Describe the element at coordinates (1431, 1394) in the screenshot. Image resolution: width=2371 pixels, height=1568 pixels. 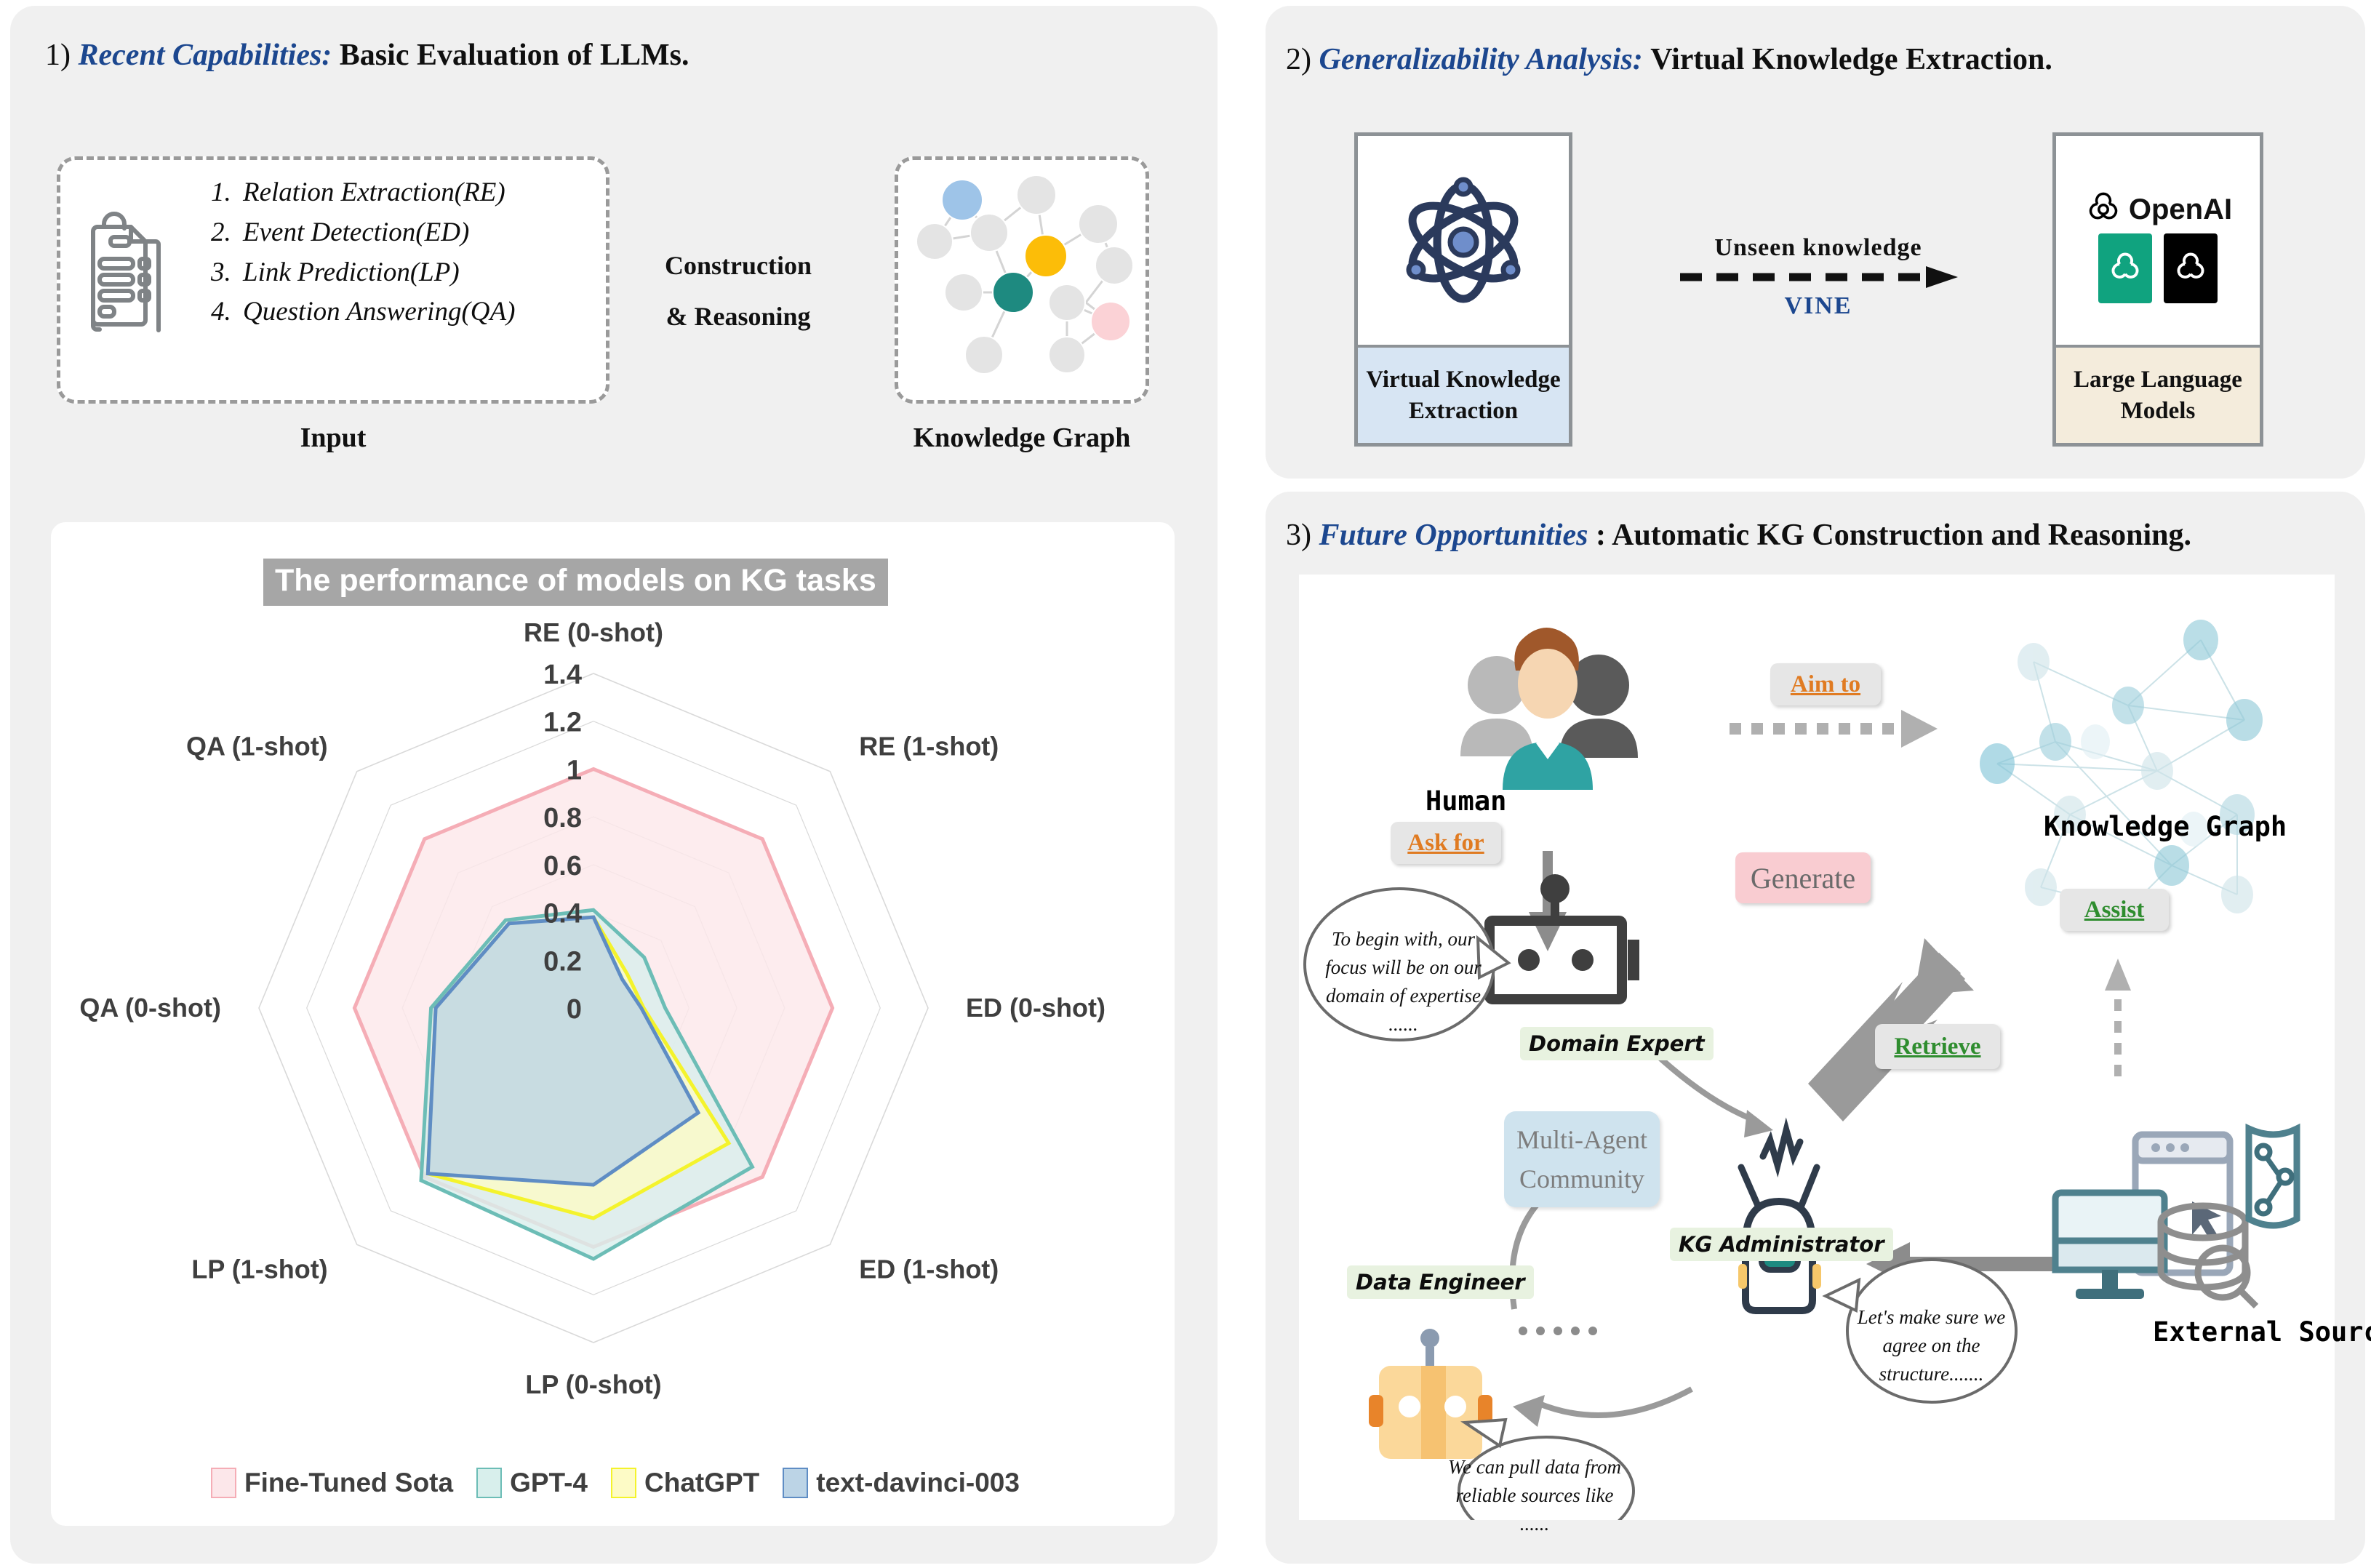
I see `robot-orange-icon` at that location.